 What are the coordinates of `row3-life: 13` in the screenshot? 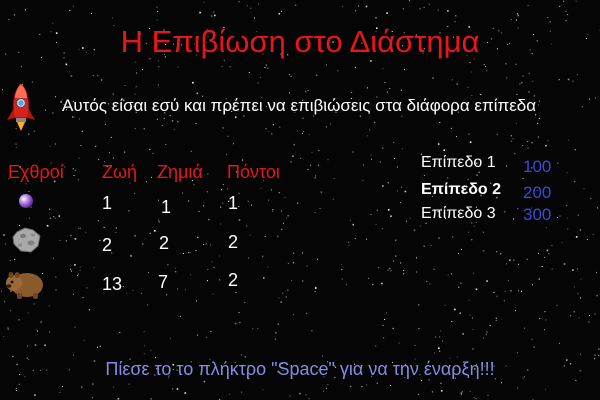 It's located at (112, 284).